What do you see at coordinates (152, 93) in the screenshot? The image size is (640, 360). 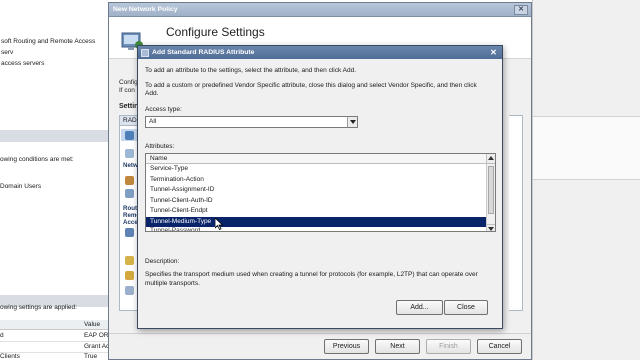 I see `instruction-text-3: Add.` at bounding box center [152, 93].